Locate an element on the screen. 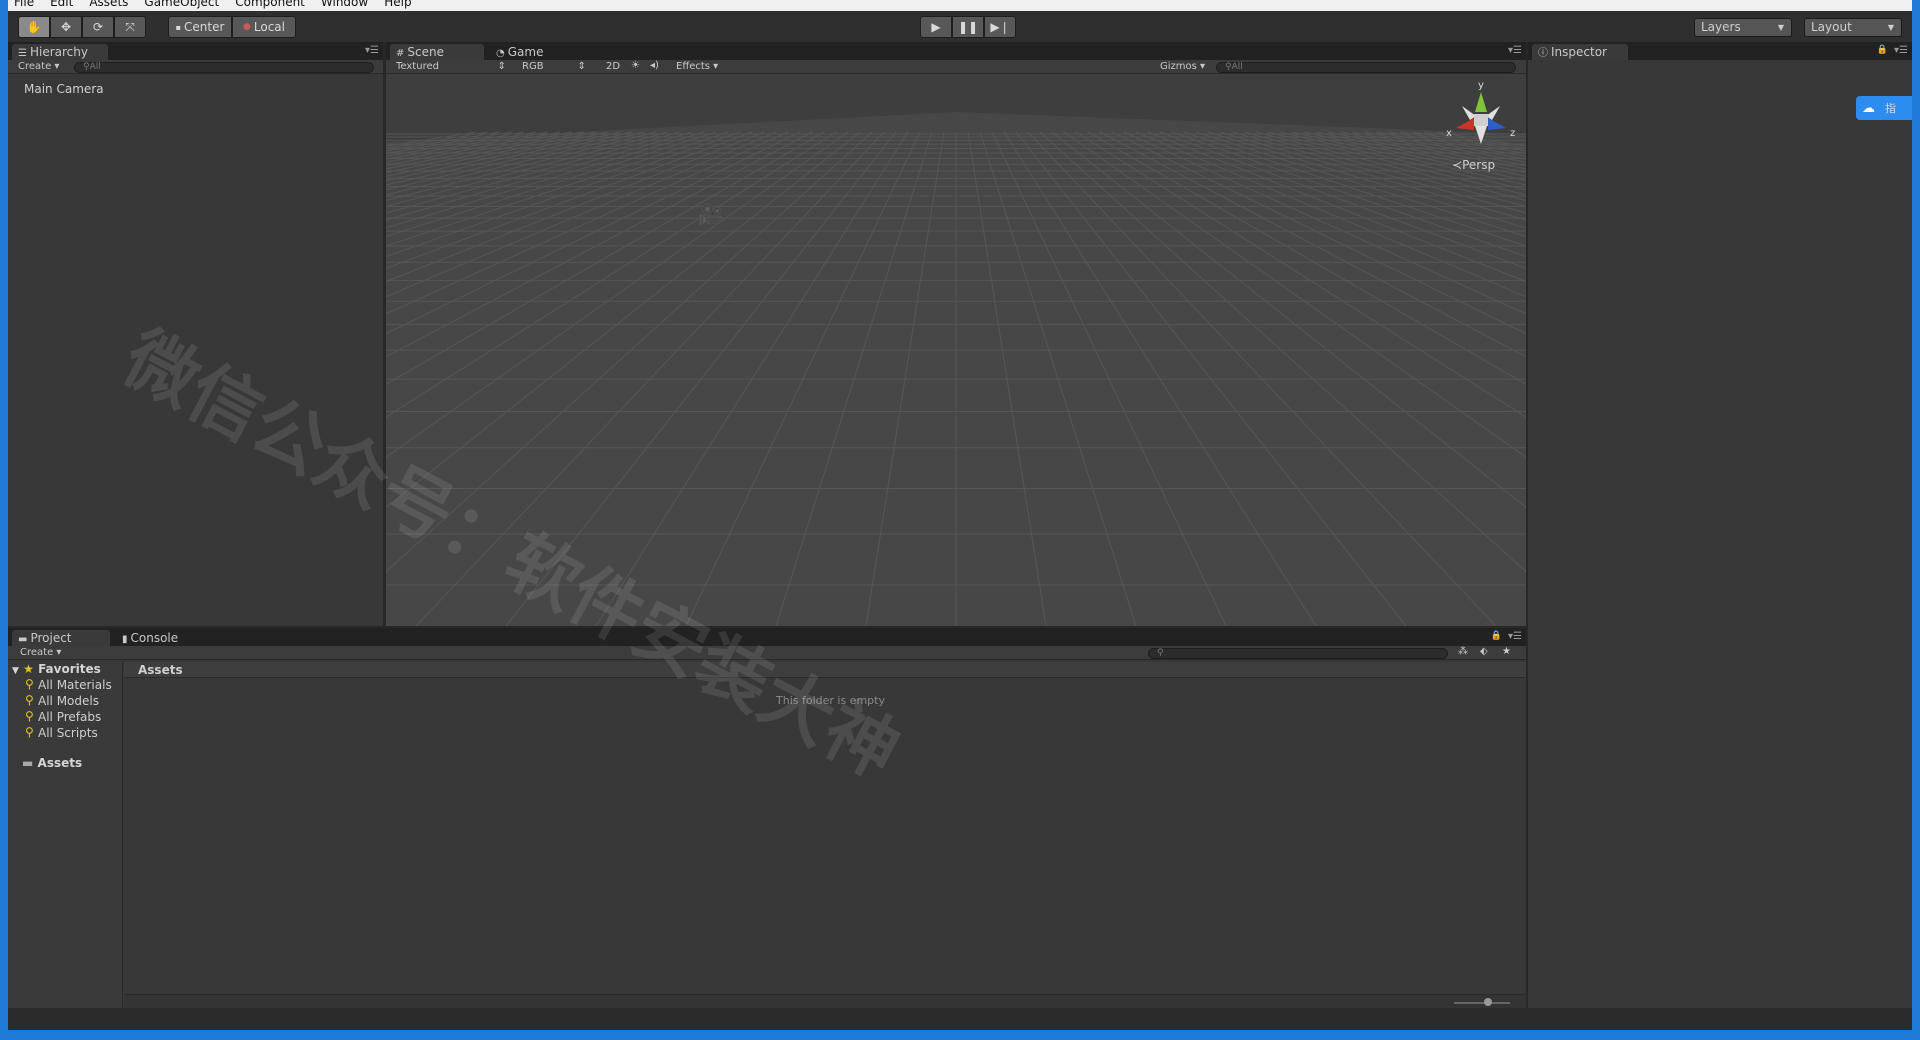  tab-game: ◔ Game is located at coordinates (530, 52).